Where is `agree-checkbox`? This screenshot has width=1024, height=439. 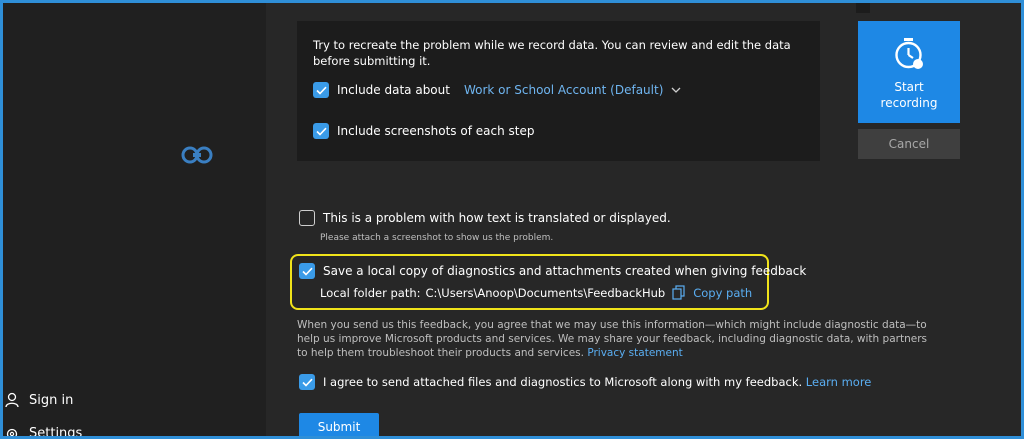
agree-checkbox is located at coordinates (307, 382).